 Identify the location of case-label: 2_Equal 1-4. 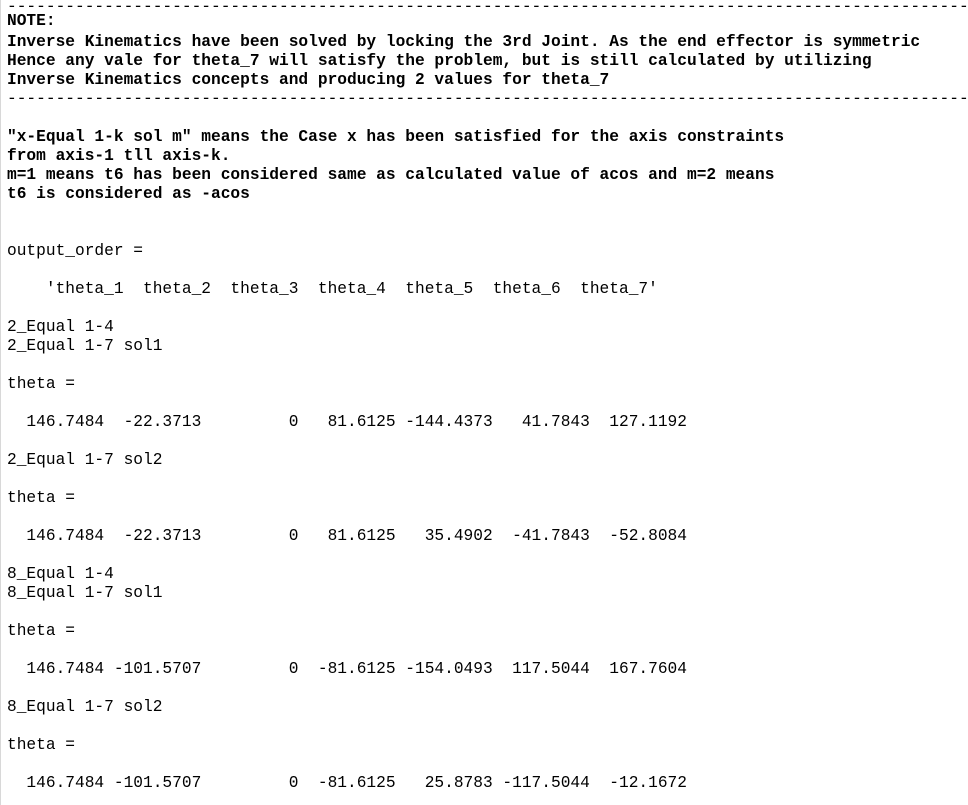
(60, 327).